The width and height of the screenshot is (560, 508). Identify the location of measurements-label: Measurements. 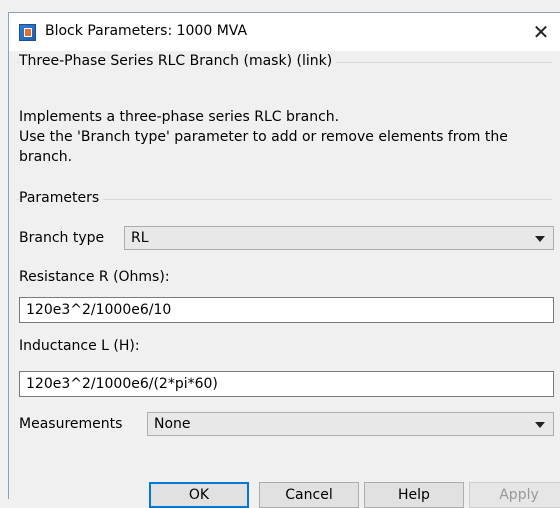
(71, 424).